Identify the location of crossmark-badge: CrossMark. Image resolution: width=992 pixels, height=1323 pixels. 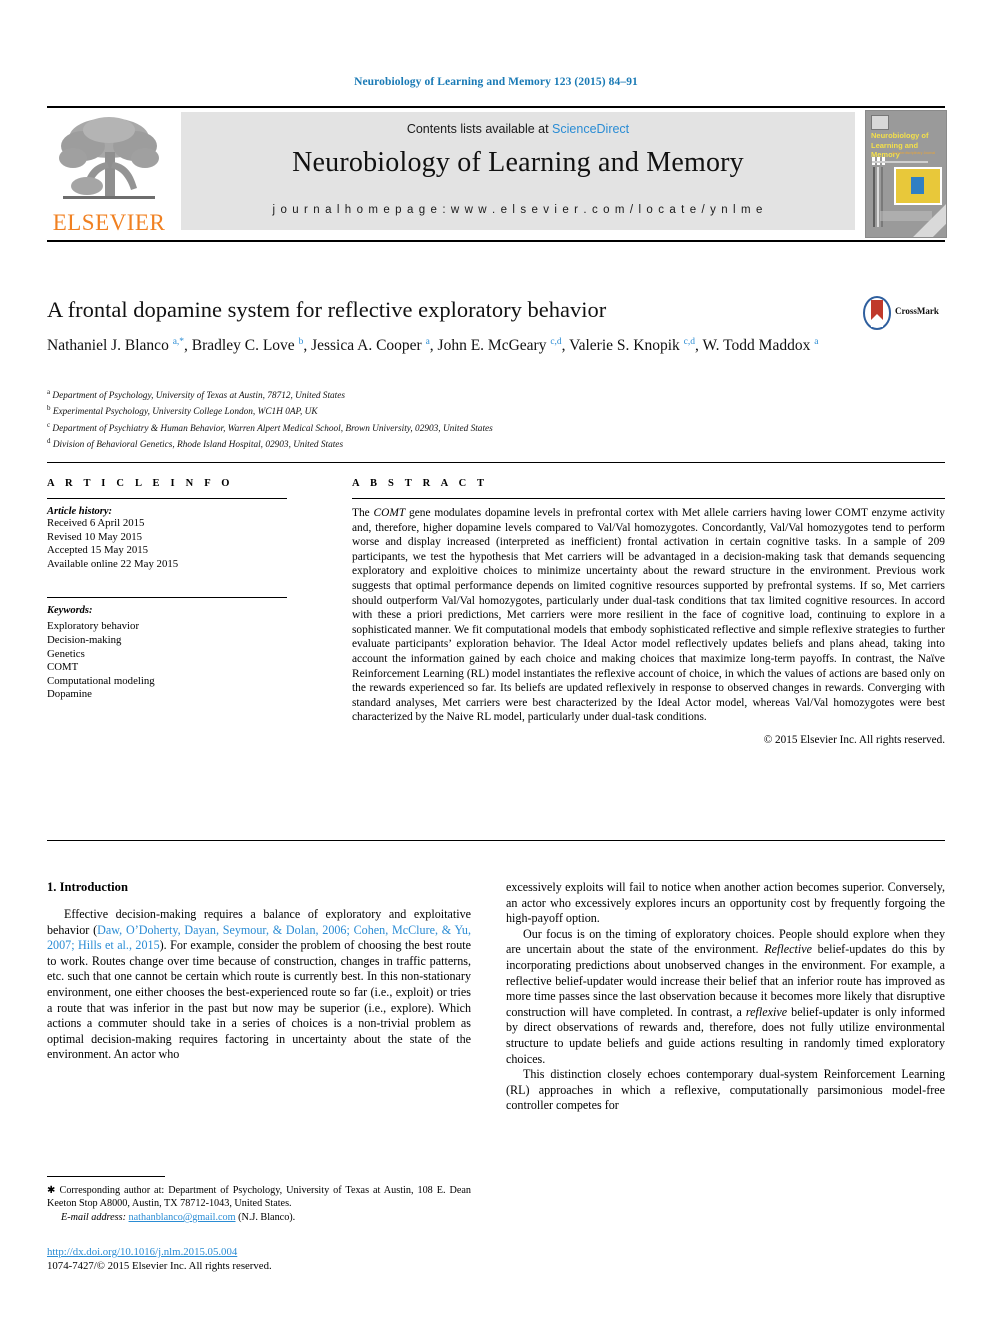
(904, 314).